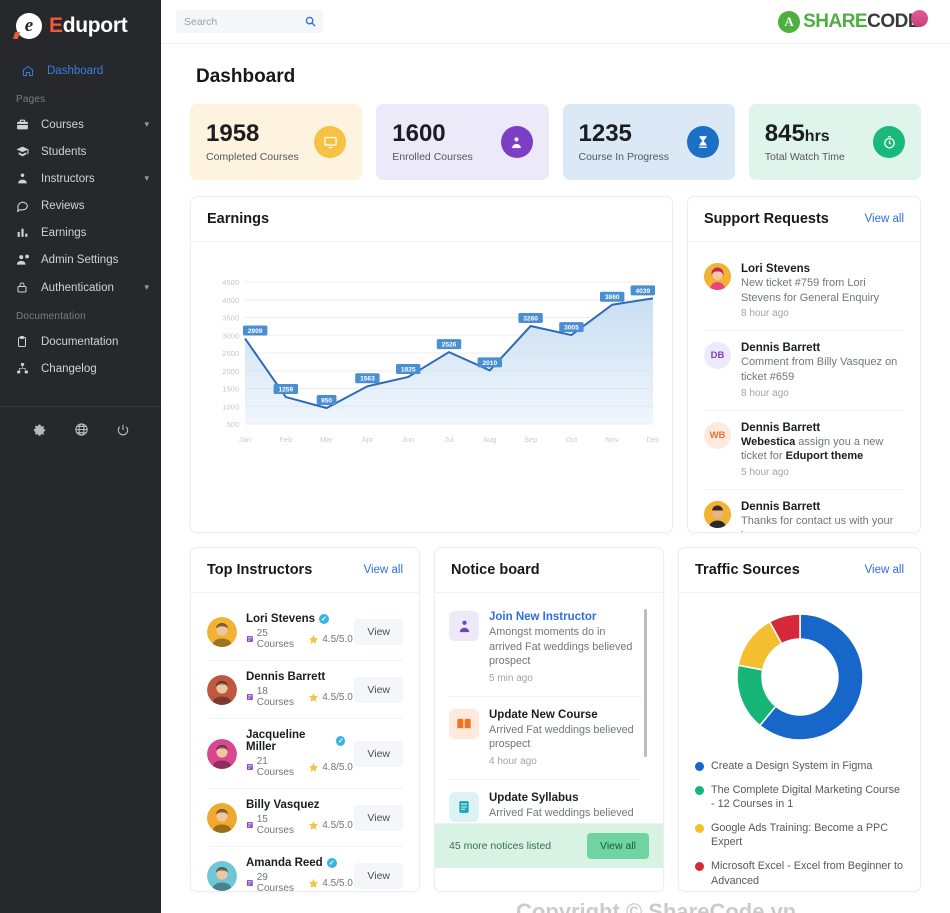 This screenshot has width=950, height=913. I want to click on sidebar-item-changelog: Changelog, so click(80, 368).